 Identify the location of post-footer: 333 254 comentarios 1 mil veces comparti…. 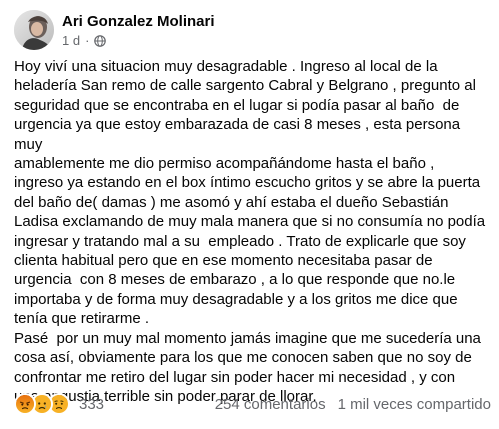
(252, 404).